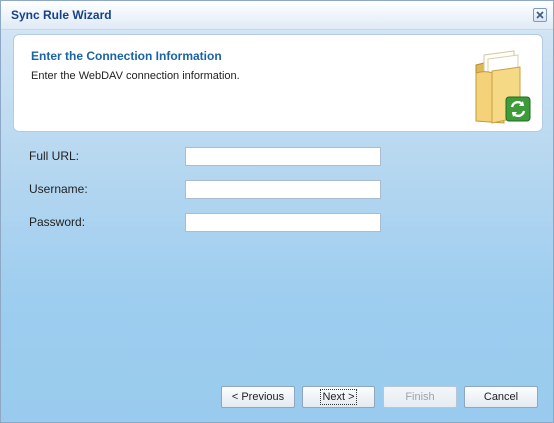 The height and width of the screenshot is (423, 554). What do you see at coordinates (277, 15) in the screenshot?
I see `title-bar: Sync Rule Wizard` at bounding box center [277, 15].